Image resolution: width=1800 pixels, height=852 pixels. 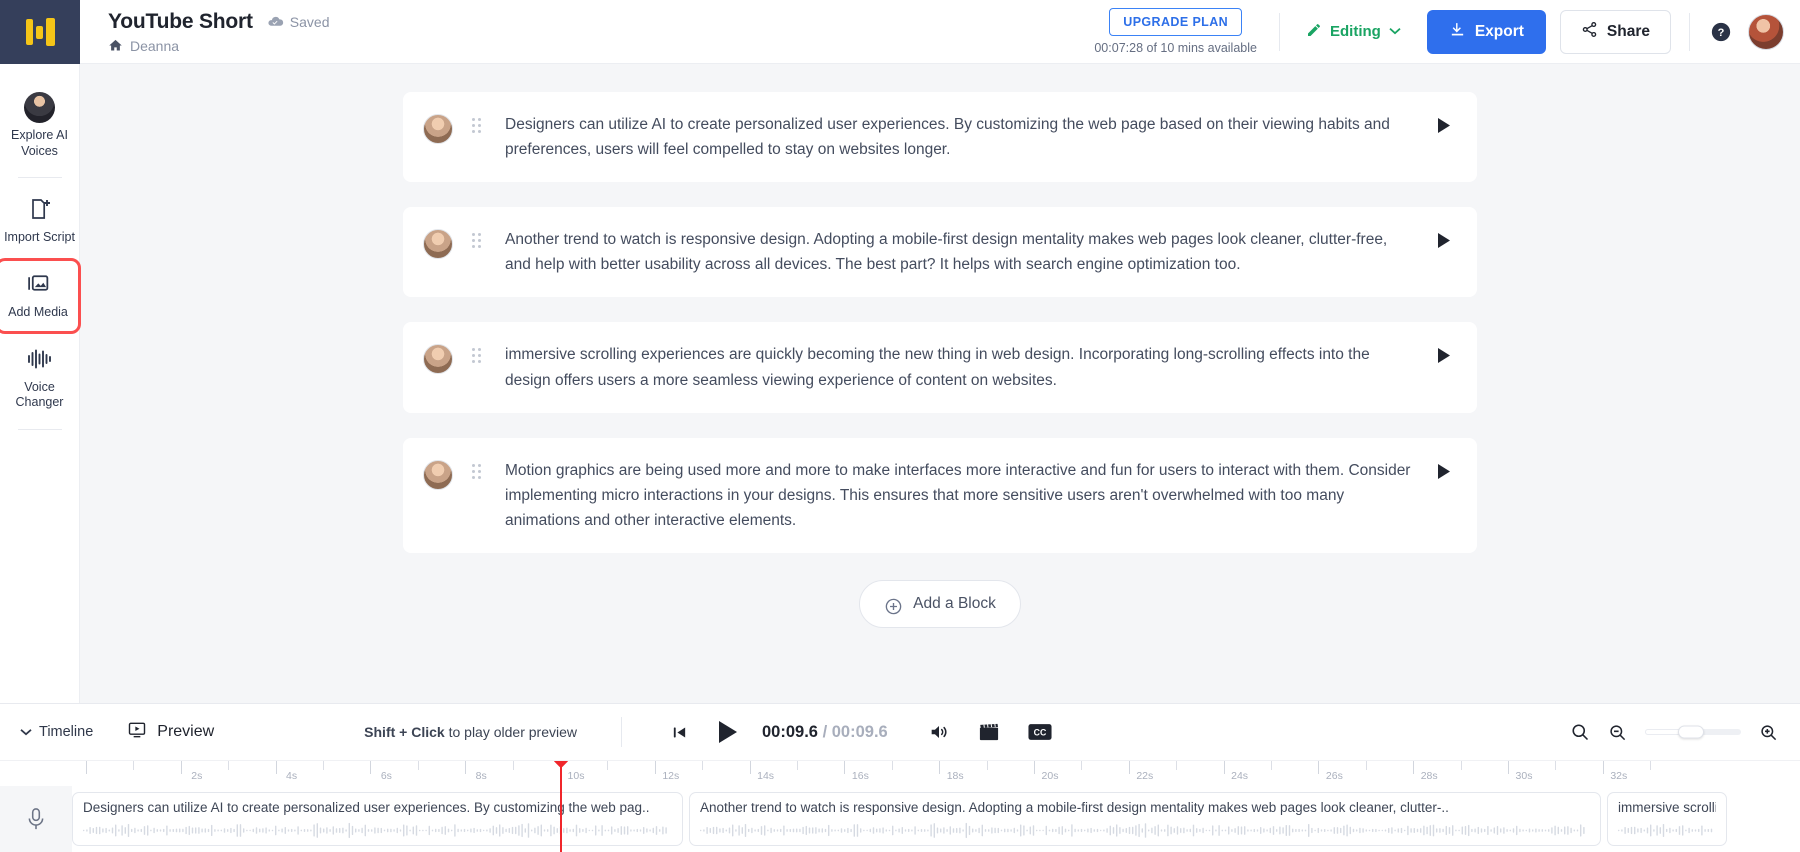 I want to click on upgrade-plan-button: UPGRADE PLAN, so click(x=1176, y=22).